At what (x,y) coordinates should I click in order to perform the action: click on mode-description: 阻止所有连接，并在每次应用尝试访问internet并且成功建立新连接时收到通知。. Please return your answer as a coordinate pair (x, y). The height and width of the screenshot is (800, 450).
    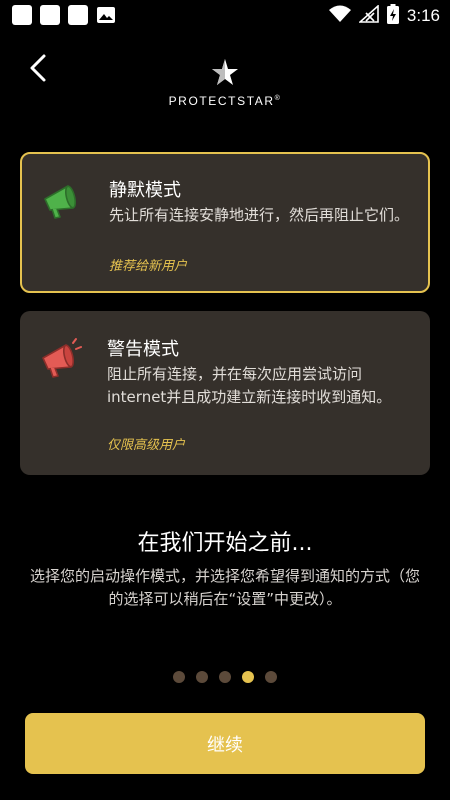
    Looking at the image, I should click on (249, 385).